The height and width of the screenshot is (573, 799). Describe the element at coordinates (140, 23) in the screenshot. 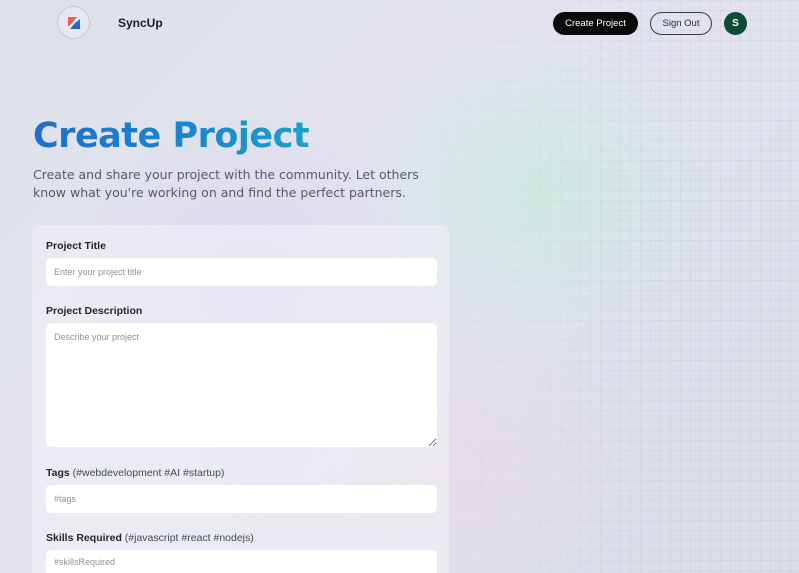

I see `brand-name: SyncUp` at that location.